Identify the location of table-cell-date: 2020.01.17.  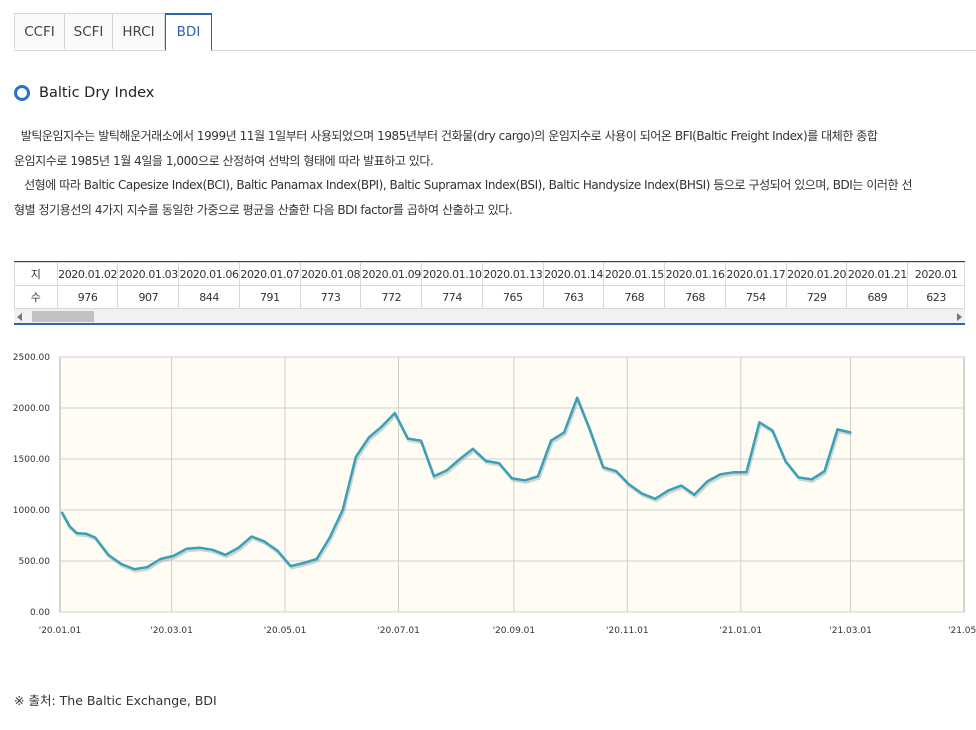
(755, 274).